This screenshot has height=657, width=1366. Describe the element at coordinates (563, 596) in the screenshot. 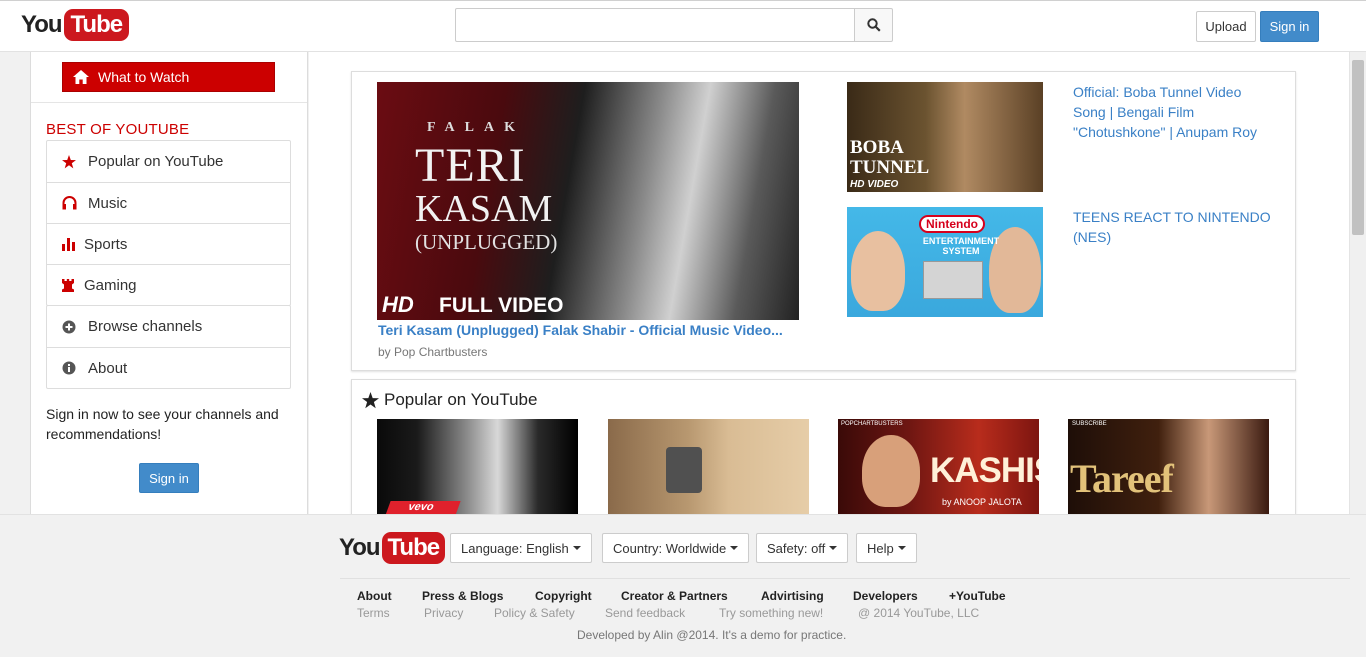

I see `footer-link-copyright: Copyright` at that location.